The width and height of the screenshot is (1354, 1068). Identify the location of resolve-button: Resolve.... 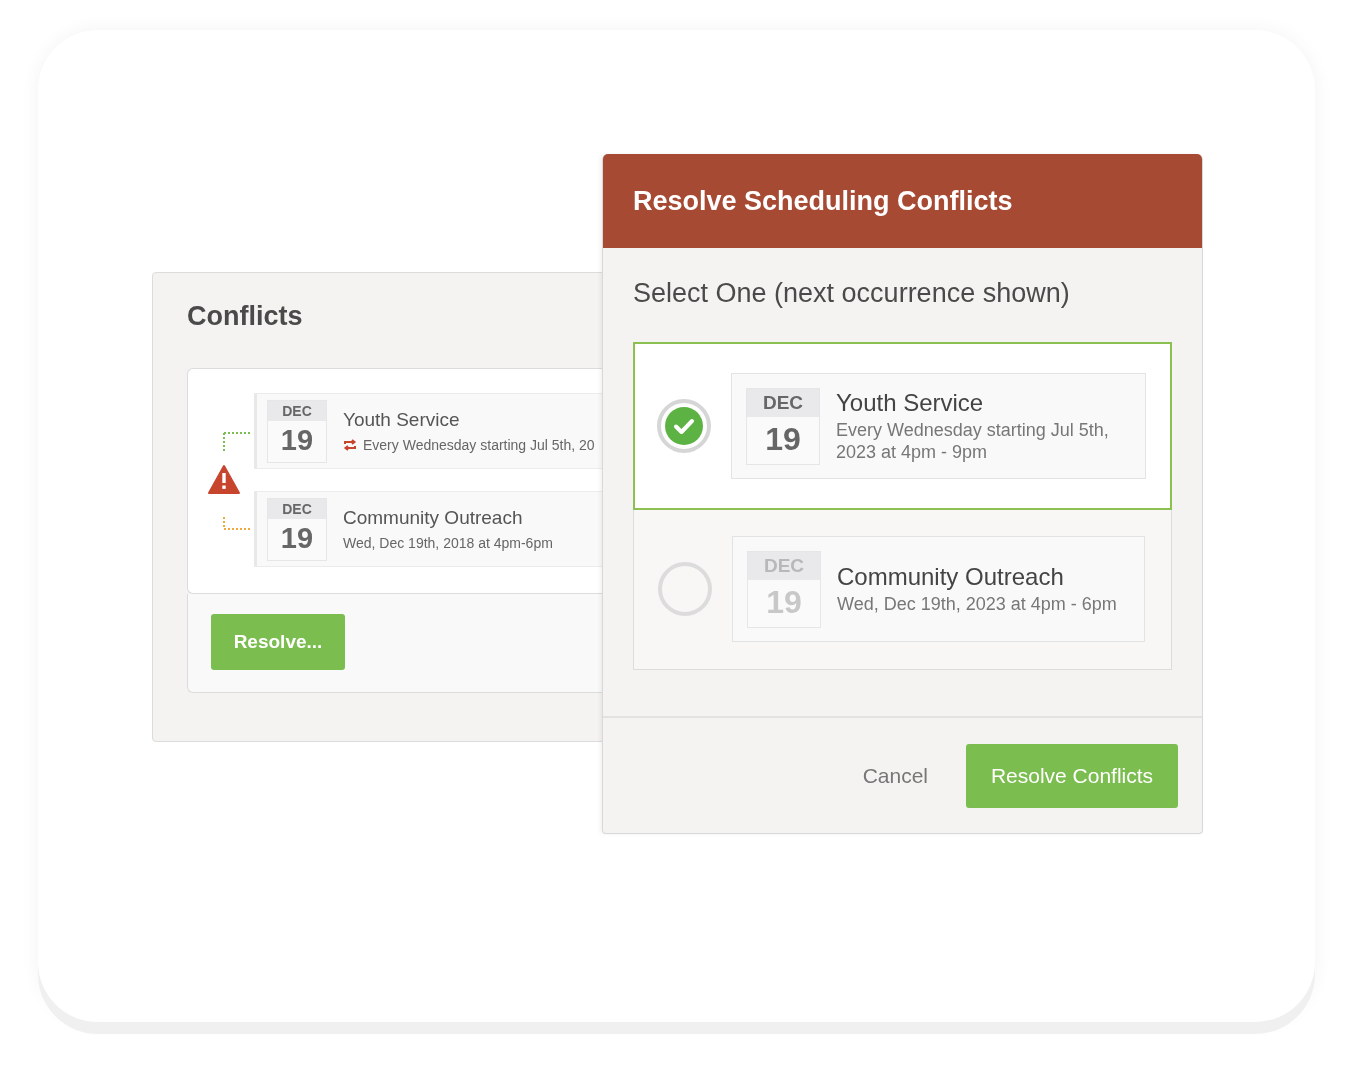
(278, 642).